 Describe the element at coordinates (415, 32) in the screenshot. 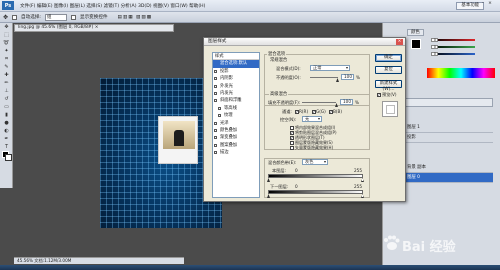

I see `tab-color: 颜色` at that location.